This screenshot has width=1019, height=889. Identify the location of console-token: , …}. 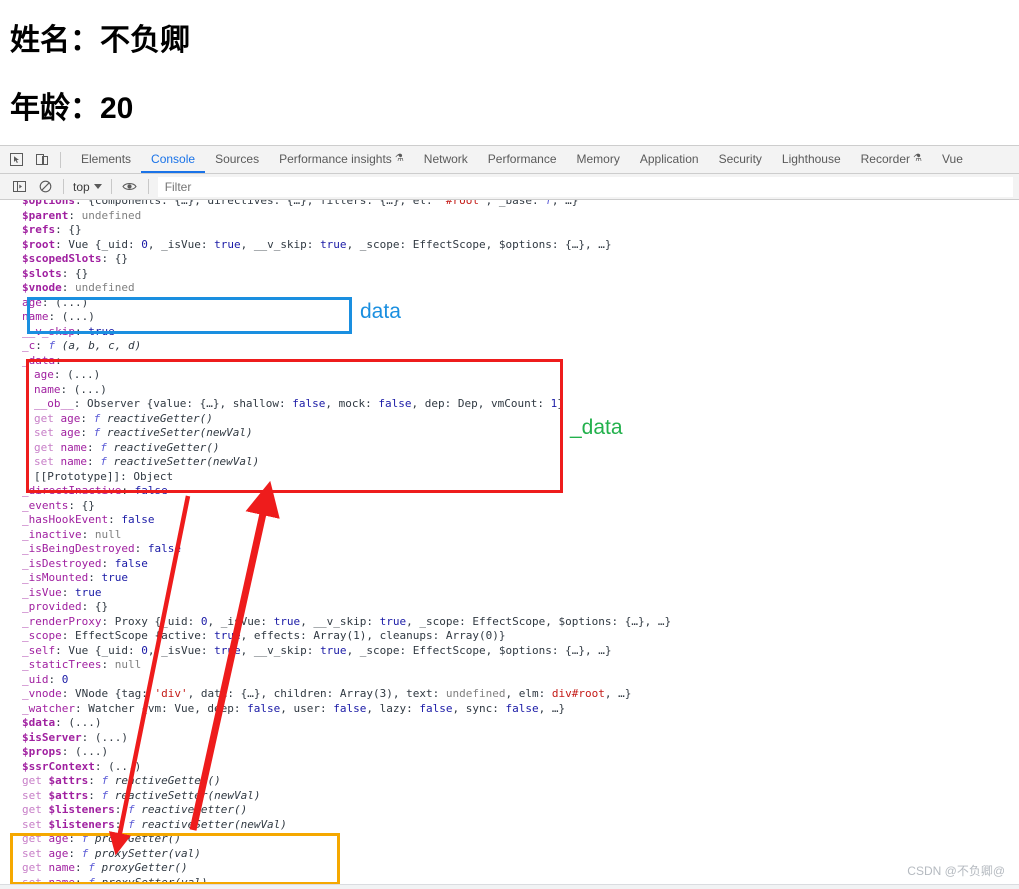
(565, 203).